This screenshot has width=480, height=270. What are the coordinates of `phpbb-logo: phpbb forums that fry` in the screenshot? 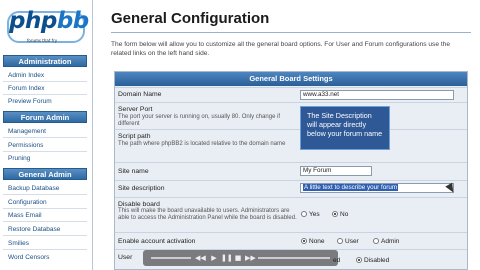 It's located at (48, 28).